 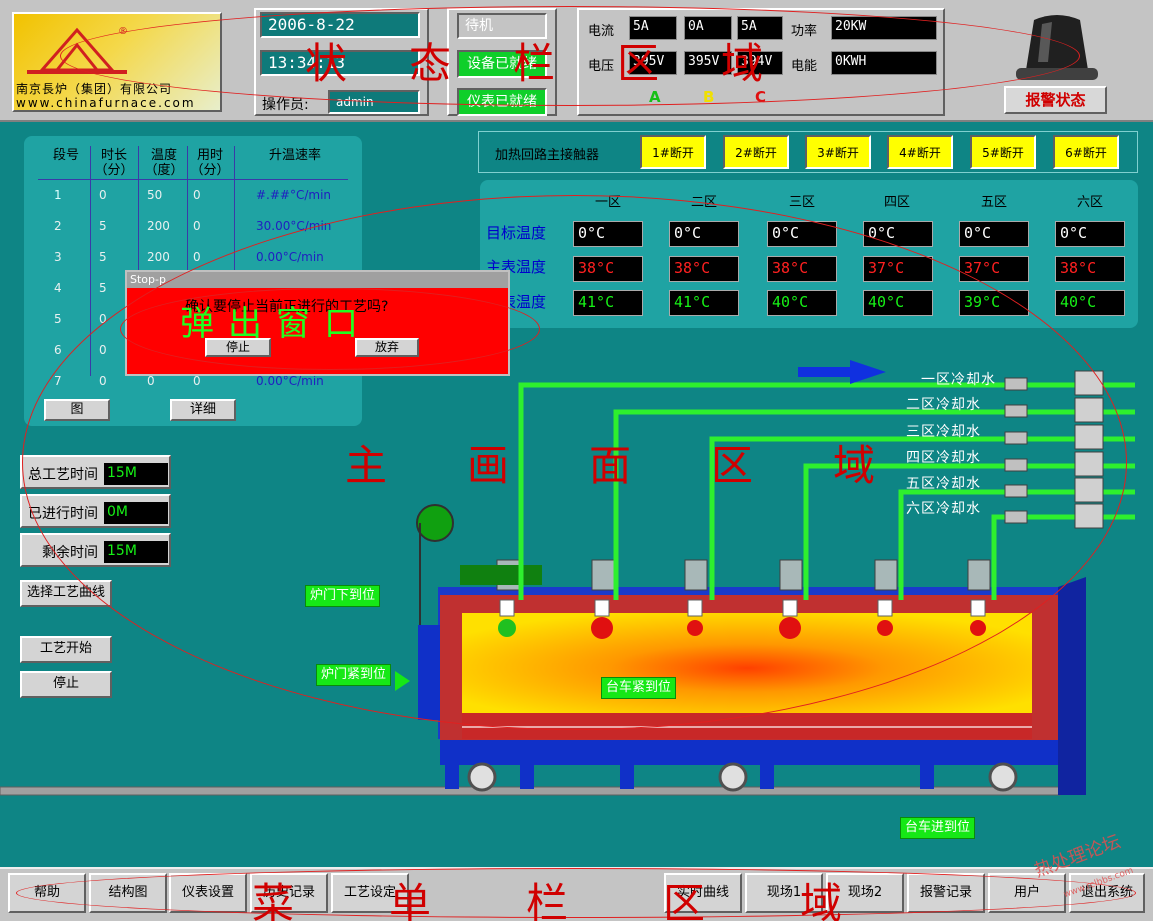 What do you see at coordinates (994, 234) in the screenshot?
I see `target-temp-zone-5: 0°C` at bounding box center [994, 234].